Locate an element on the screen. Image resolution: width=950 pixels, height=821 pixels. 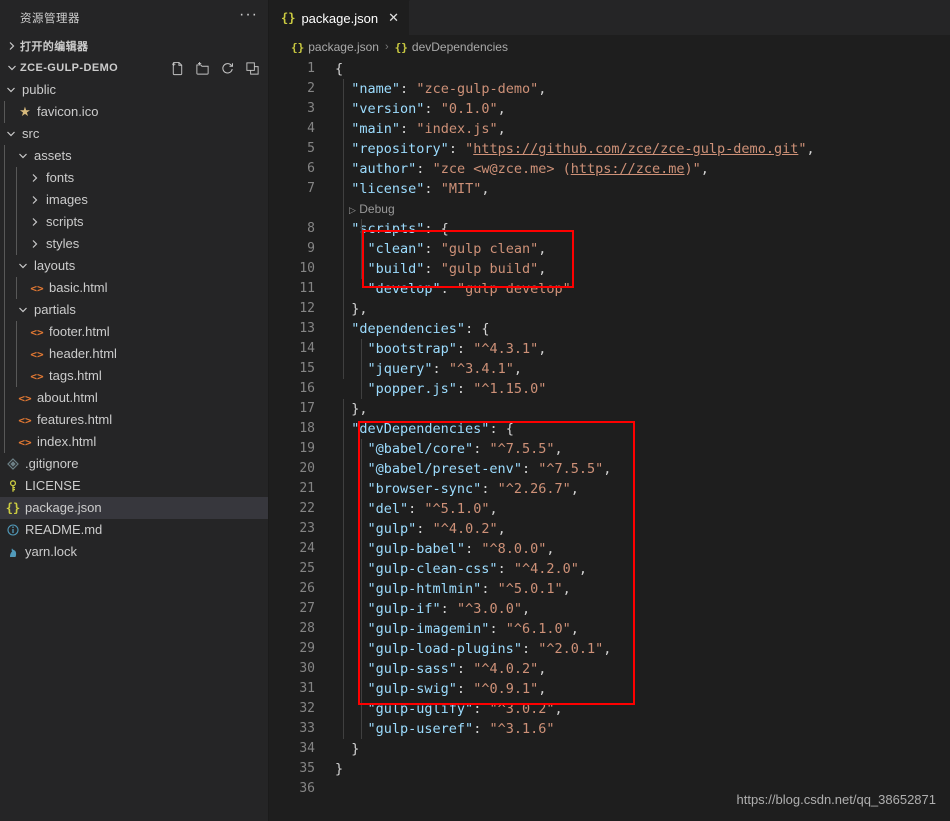
tree-item-layouts: layouts is located at coordinates (134, 266).